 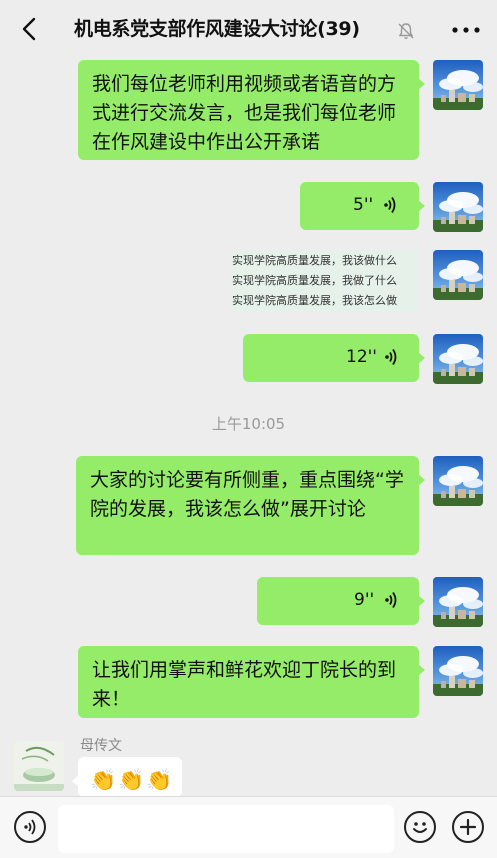 I want to click on message-bubble: 让我们用掌声和鲜花欢迎丁院长的到来！, so click(x=251, y=682).